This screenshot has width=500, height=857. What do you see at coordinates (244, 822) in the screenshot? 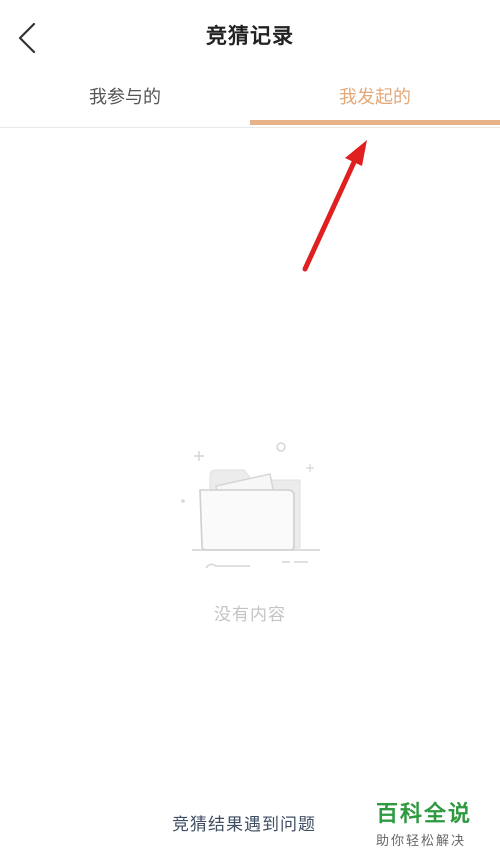
I see `problem-report-link: 竞猜结果遇到问题` at bounding box center [244, 822].